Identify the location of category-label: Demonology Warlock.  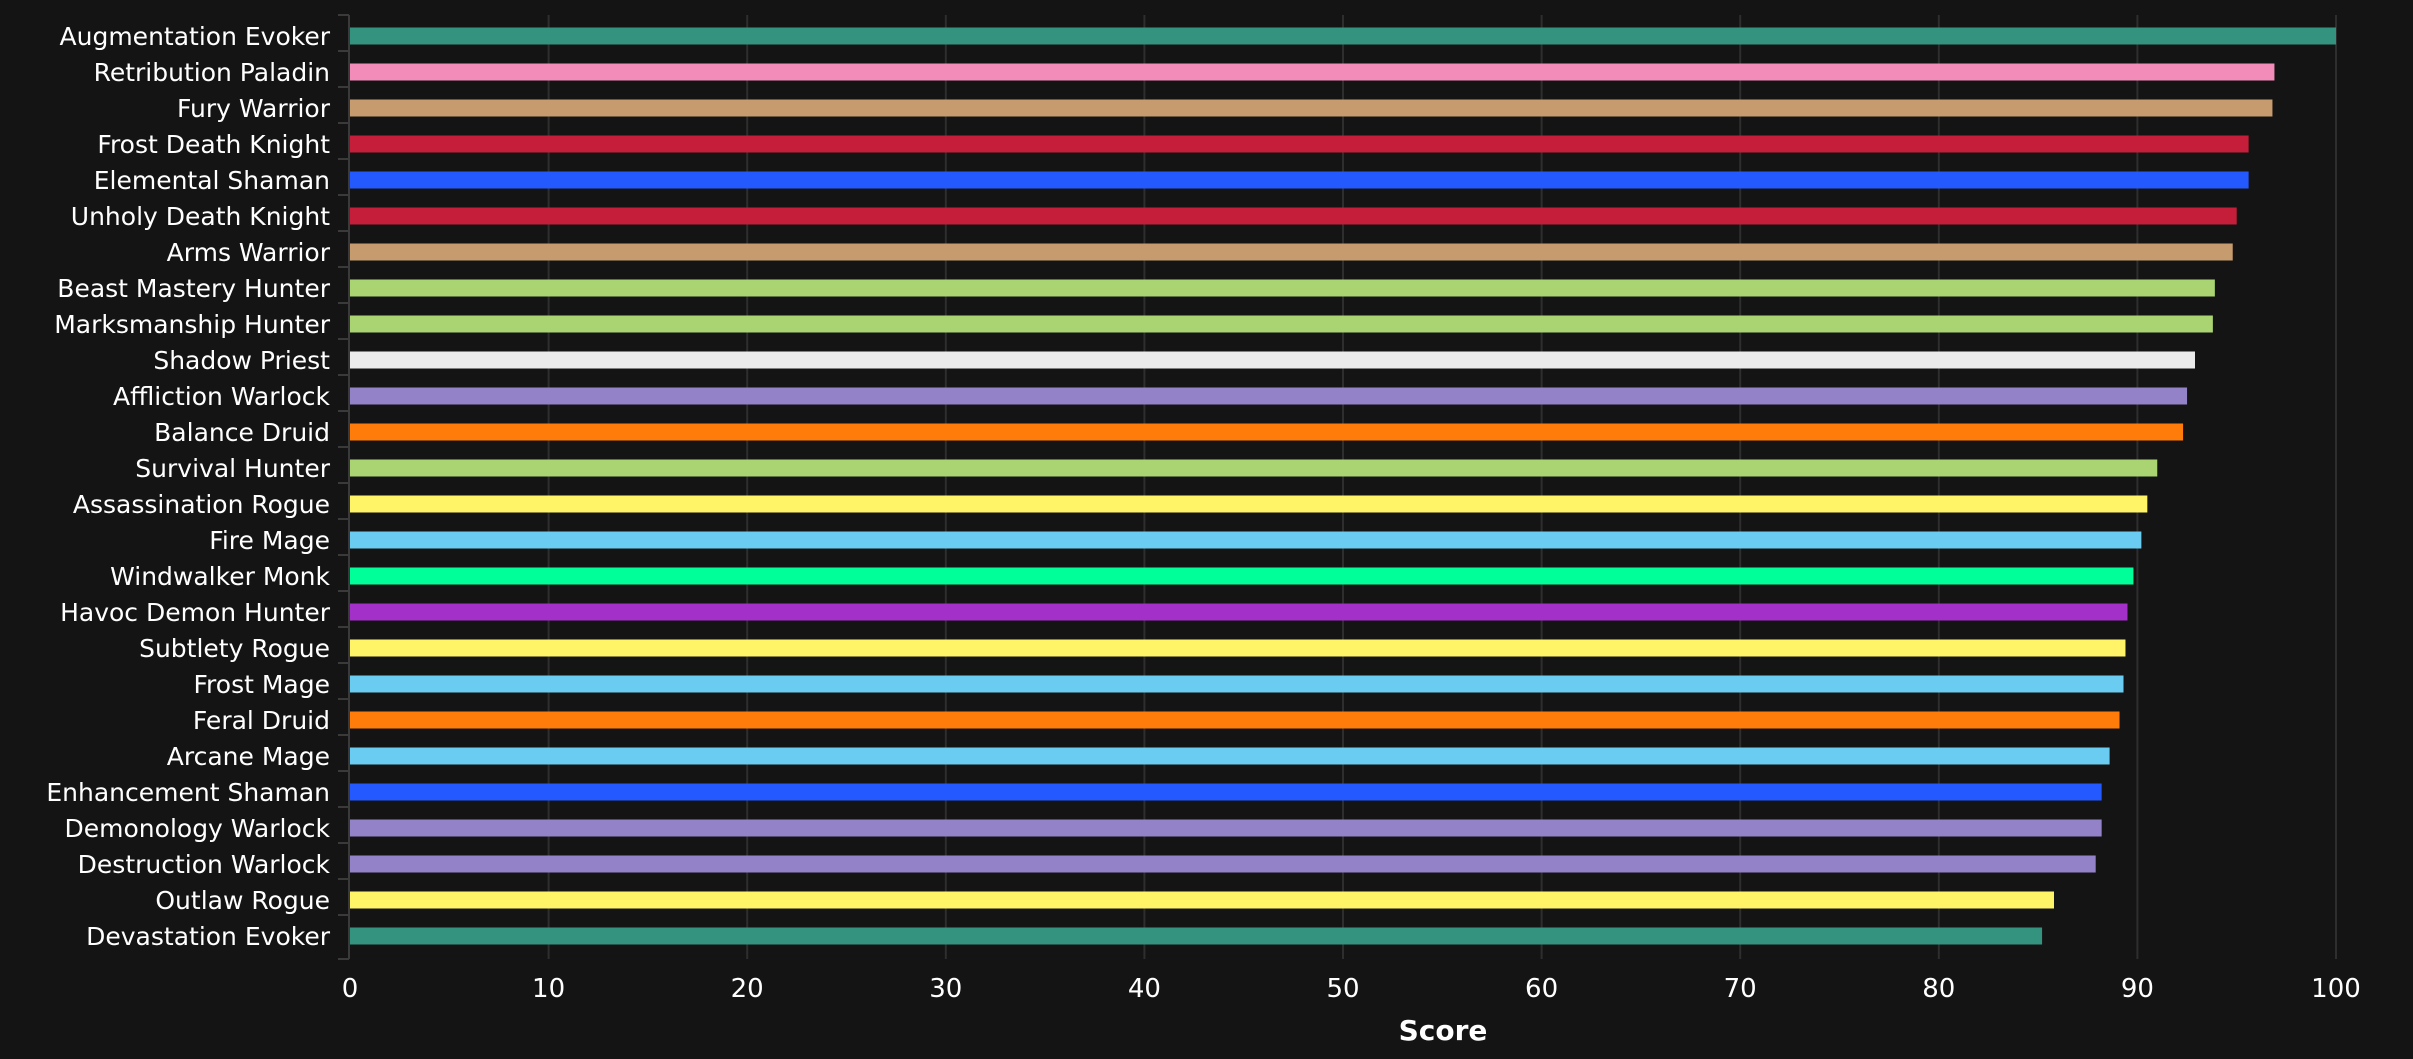
(198, 828).